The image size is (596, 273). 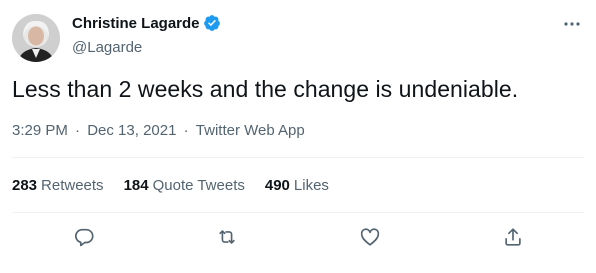 What do you see at coordinates (72, 185) in the screenshot?
I see `retweets-label: Retweets` at bounding box center [72, 185].